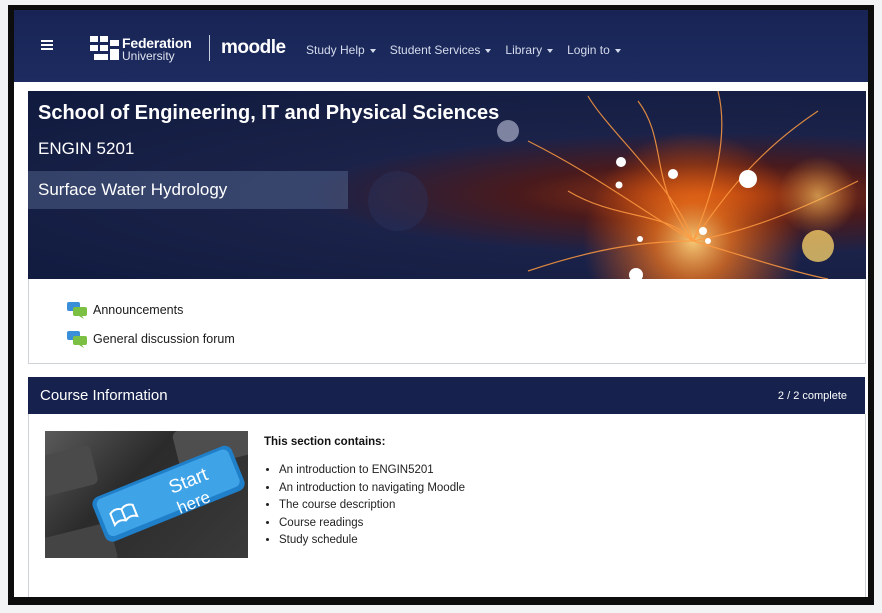  I want to click on forums-section: Announcements General discussion forum, so click(447, 321).